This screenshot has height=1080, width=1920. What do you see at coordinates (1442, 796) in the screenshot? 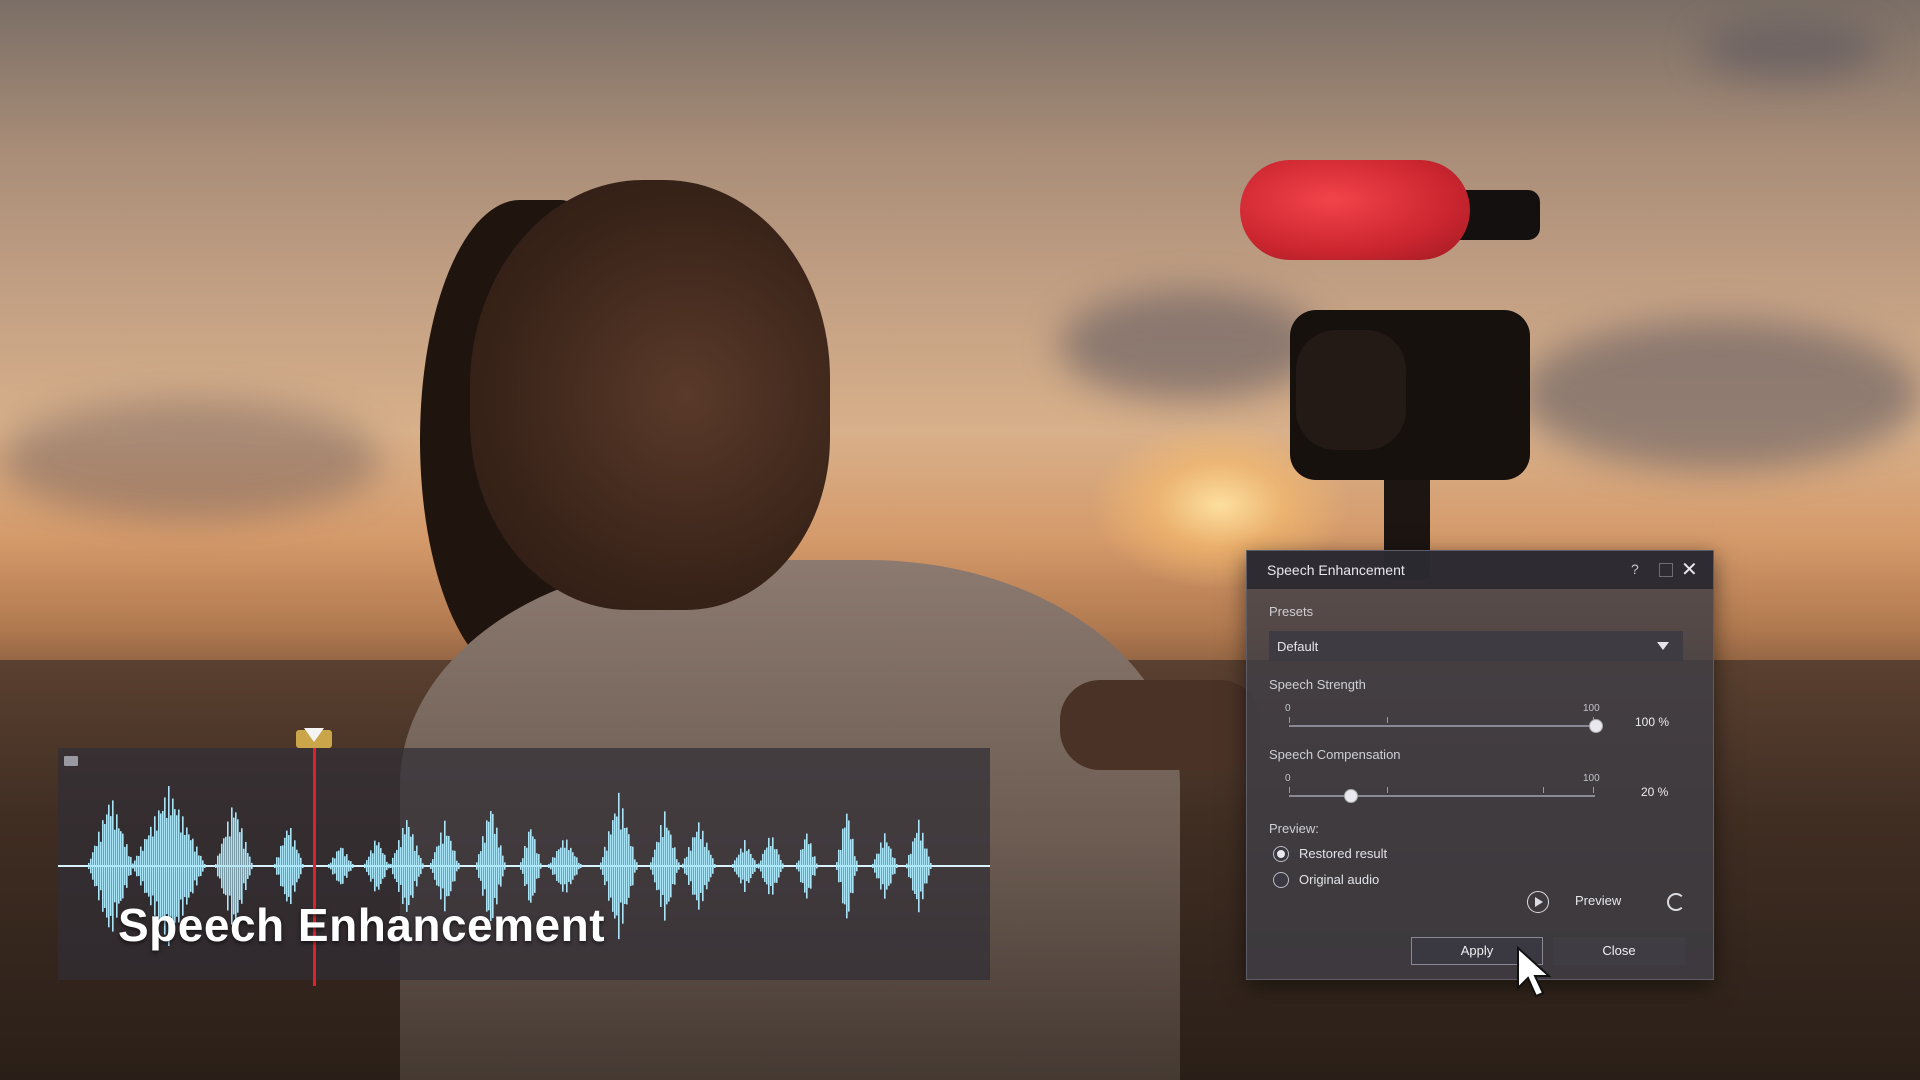
I see `speech-compensation-track` at bounding box center [1442, 796].